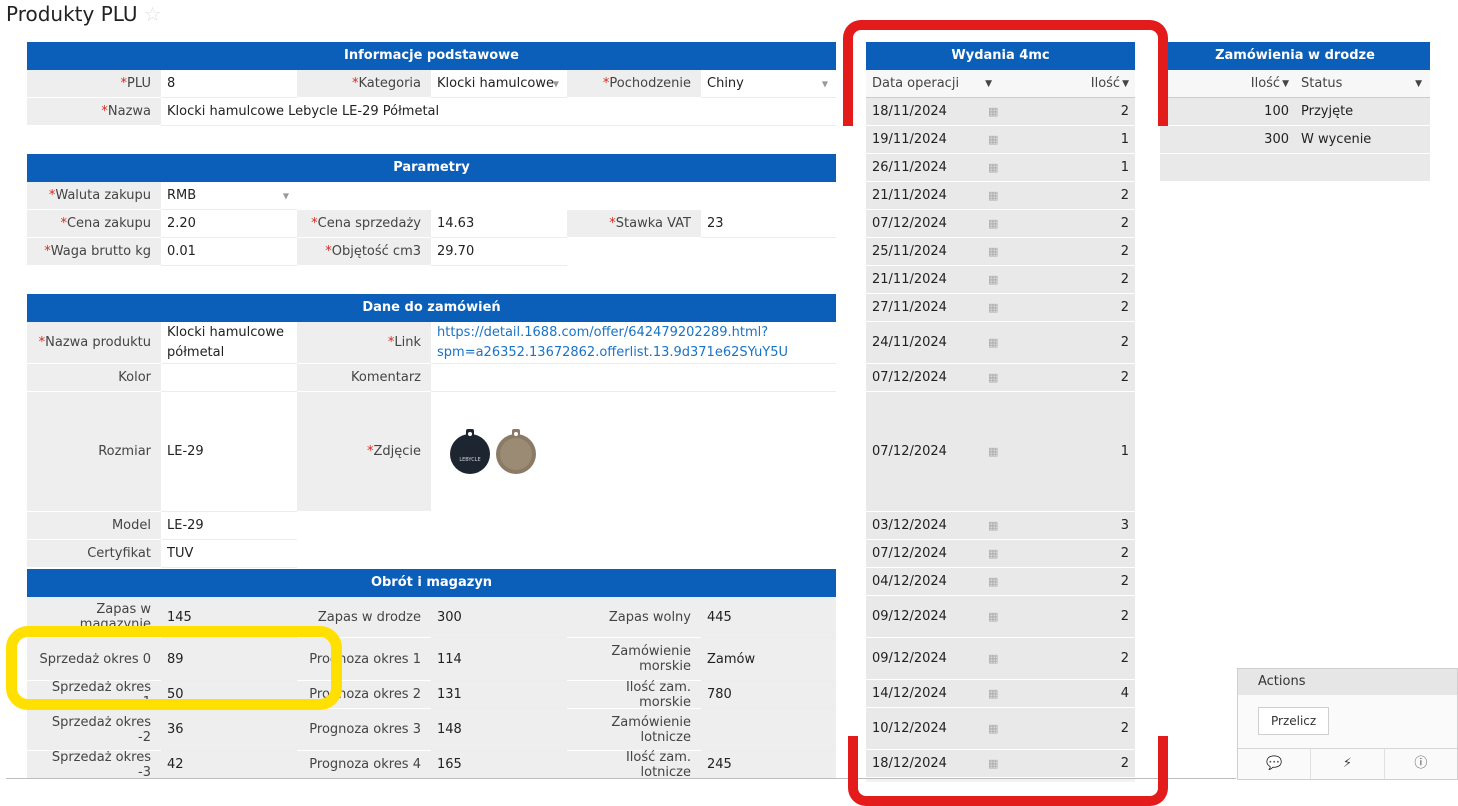 Image resolution: width=1458 pixels, height=806 pixels. I want to click on stock-label: Sprzedaż okres -3, so click(94, 765).